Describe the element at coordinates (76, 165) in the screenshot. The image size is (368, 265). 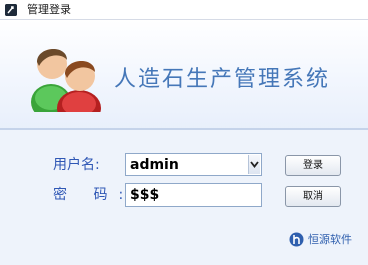
I see `username-label: 用户名:` at that location.